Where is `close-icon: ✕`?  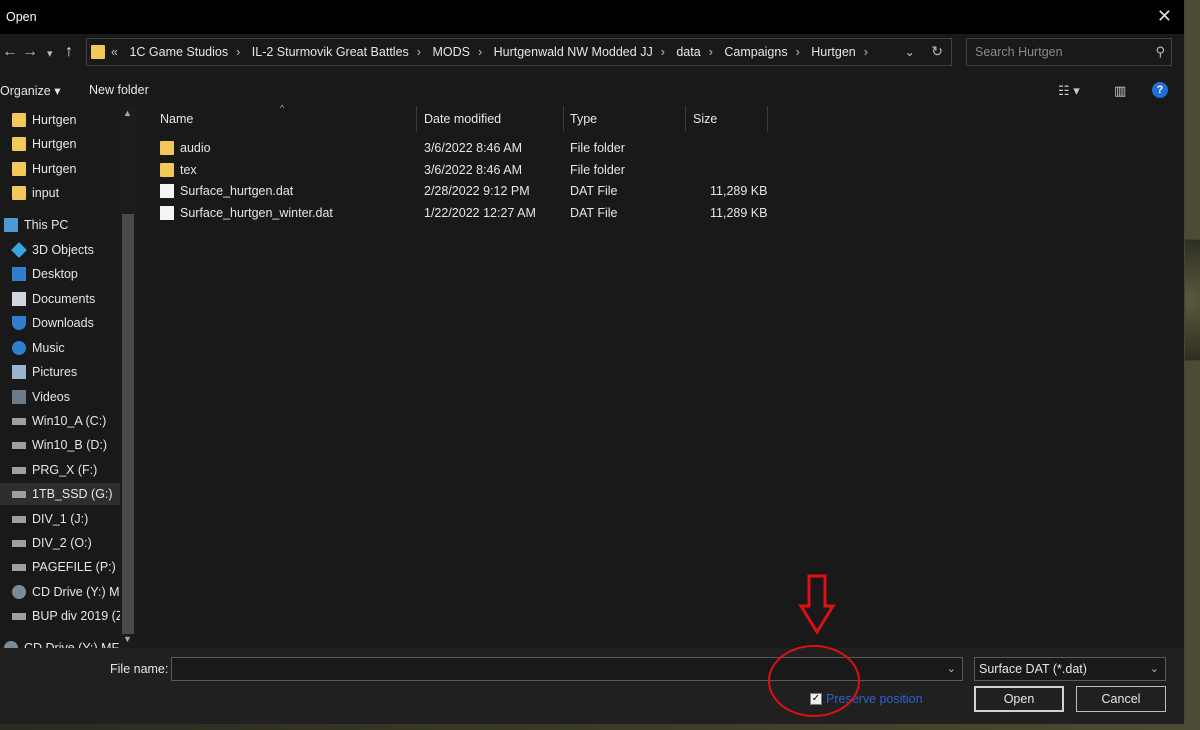
close-icon: ✕ is located at coordinates (1164, 16).